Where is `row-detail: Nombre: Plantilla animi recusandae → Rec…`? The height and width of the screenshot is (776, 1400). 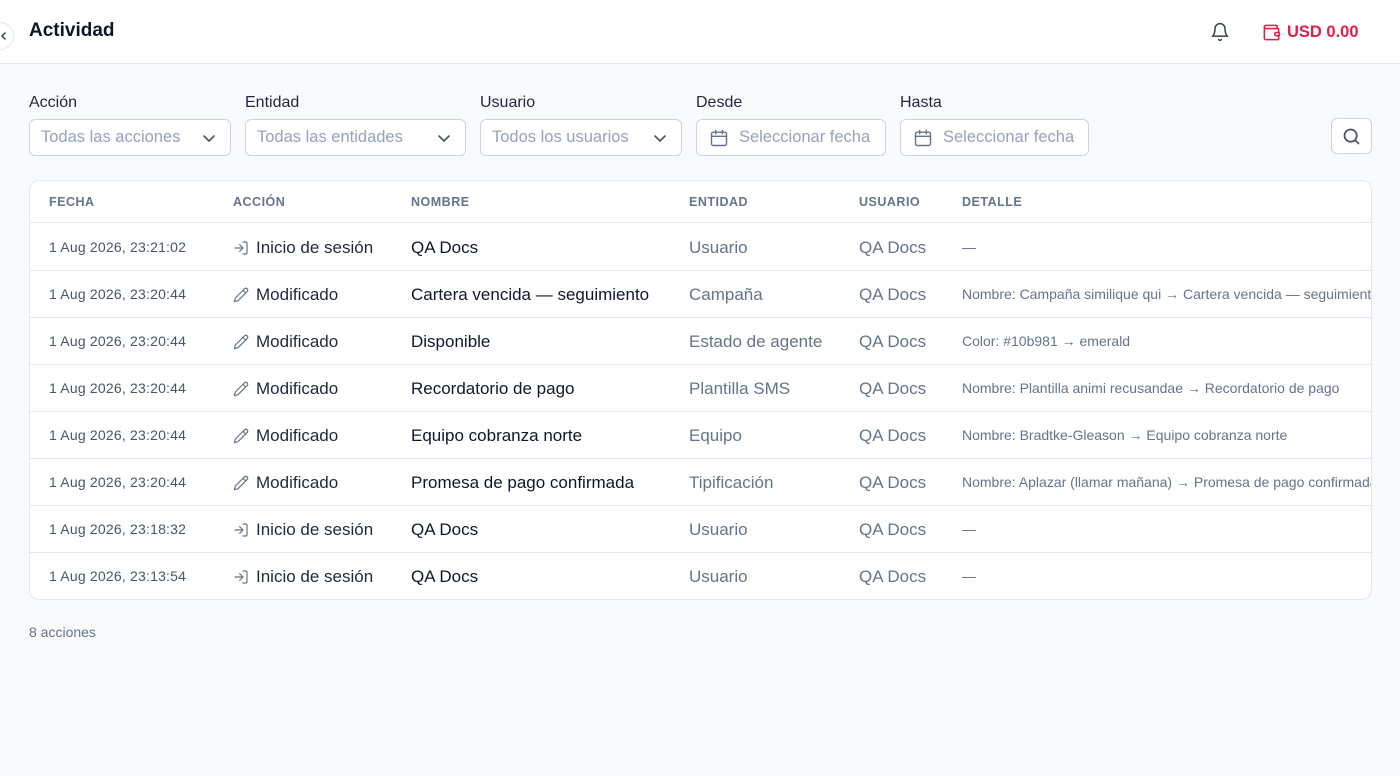
row-detail: Nombre: Plantilla animi recusandae → Rec… is located at coordinates (1151, 388).